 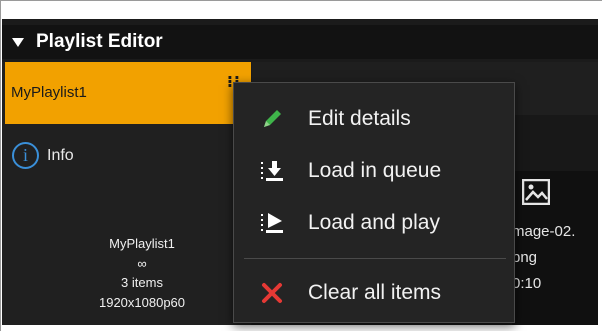 I want to click on menu-item-load-in-queue: Load in queue, so click(x=374, y=171).